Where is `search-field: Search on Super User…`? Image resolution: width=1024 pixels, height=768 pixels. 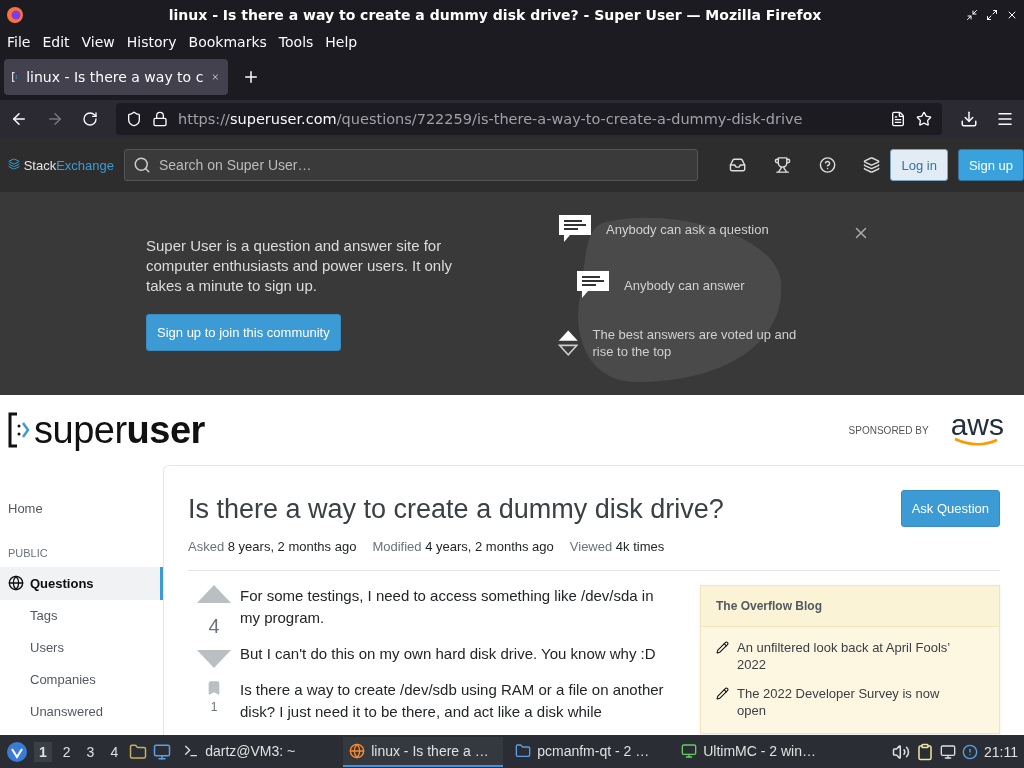 search-field: Search on Super User… is located at coordinates (410, 165).